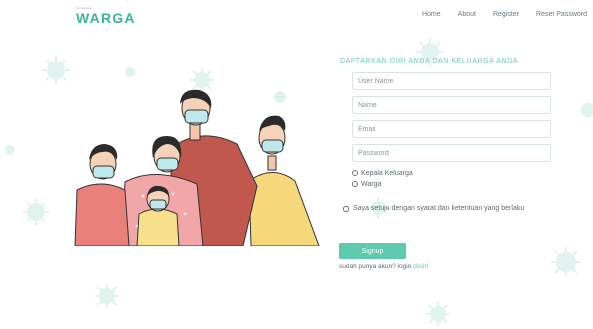  Describe the element at coordinates (453, 173) in the screenshot. I see `radio-kepala-keluarga: Kepala Keluarga` at that location.